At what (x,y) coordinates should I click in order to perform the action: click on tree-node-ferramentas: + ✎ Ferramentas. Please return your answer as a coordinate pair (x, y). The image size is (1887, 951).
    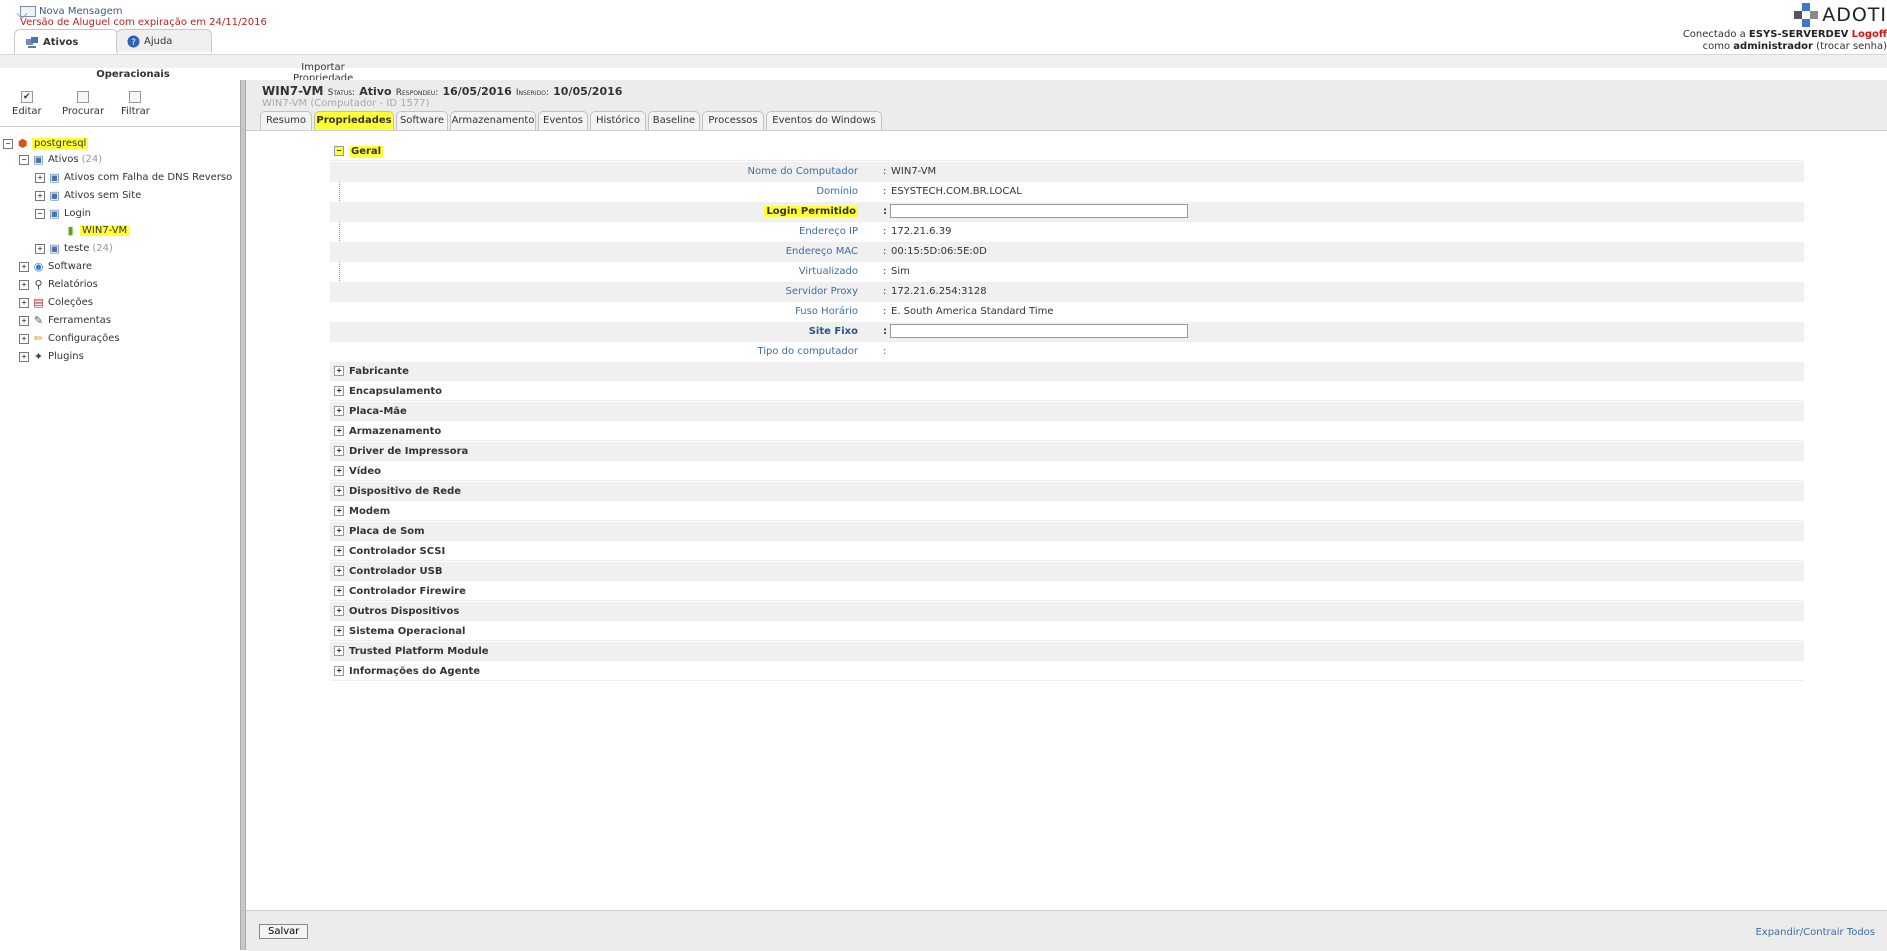
    Looking at the image, I should click on (65, 320).